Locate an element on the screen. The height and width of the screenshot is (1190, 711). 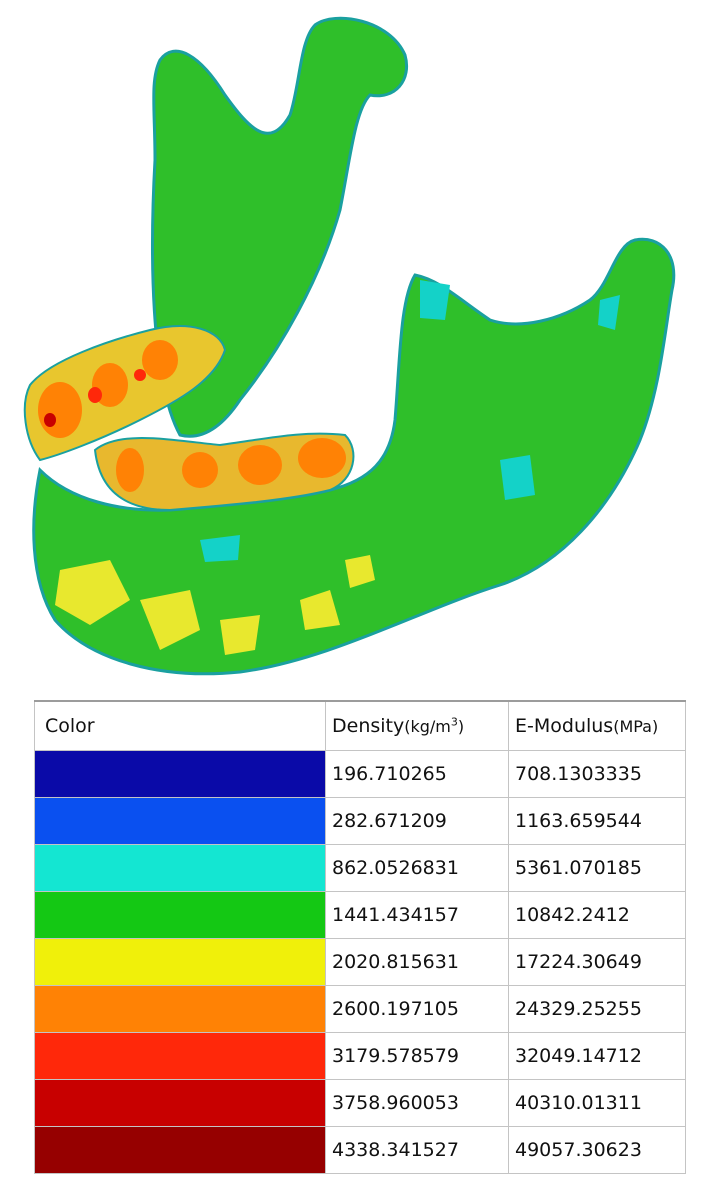
density-cell: 3179.578579 is located at coordinates (417, 1056).